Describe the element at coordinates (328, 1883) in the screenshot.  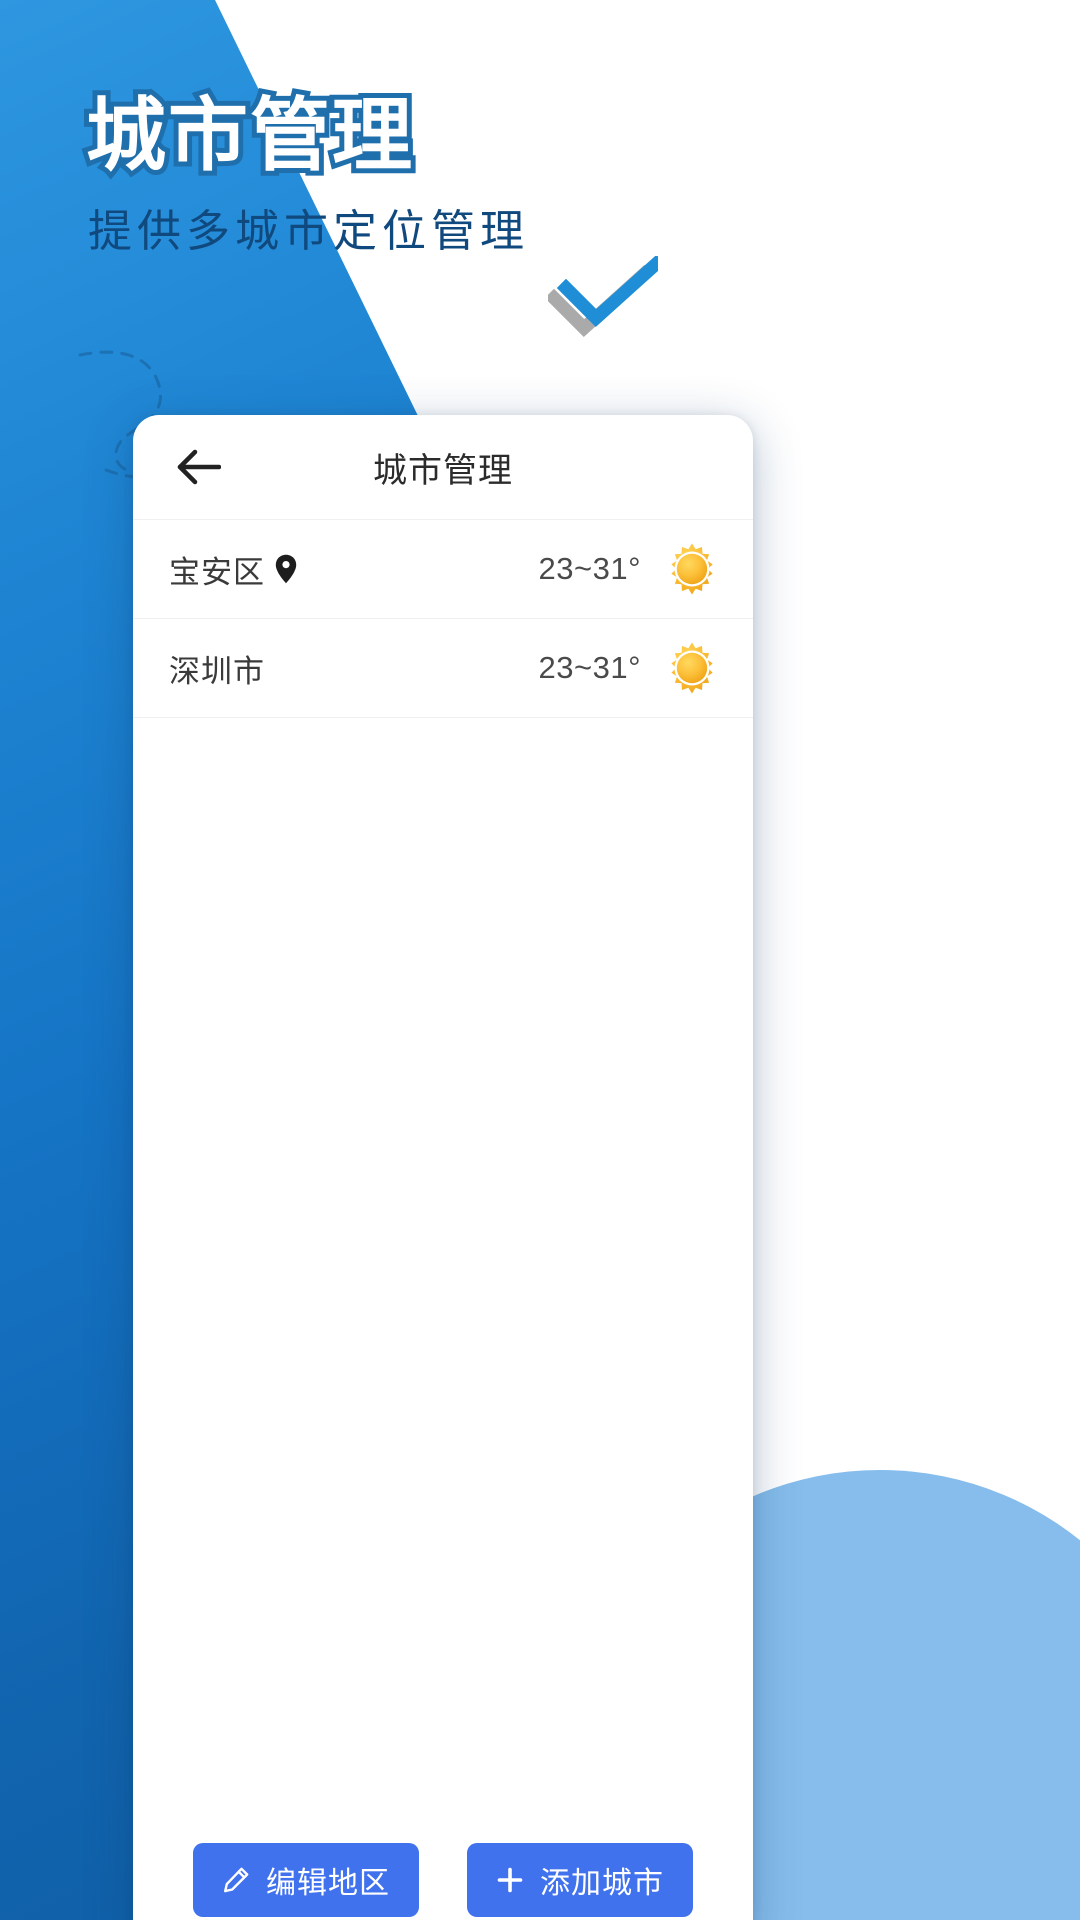
I see `edit-region-label: 编辑地区` at that location.